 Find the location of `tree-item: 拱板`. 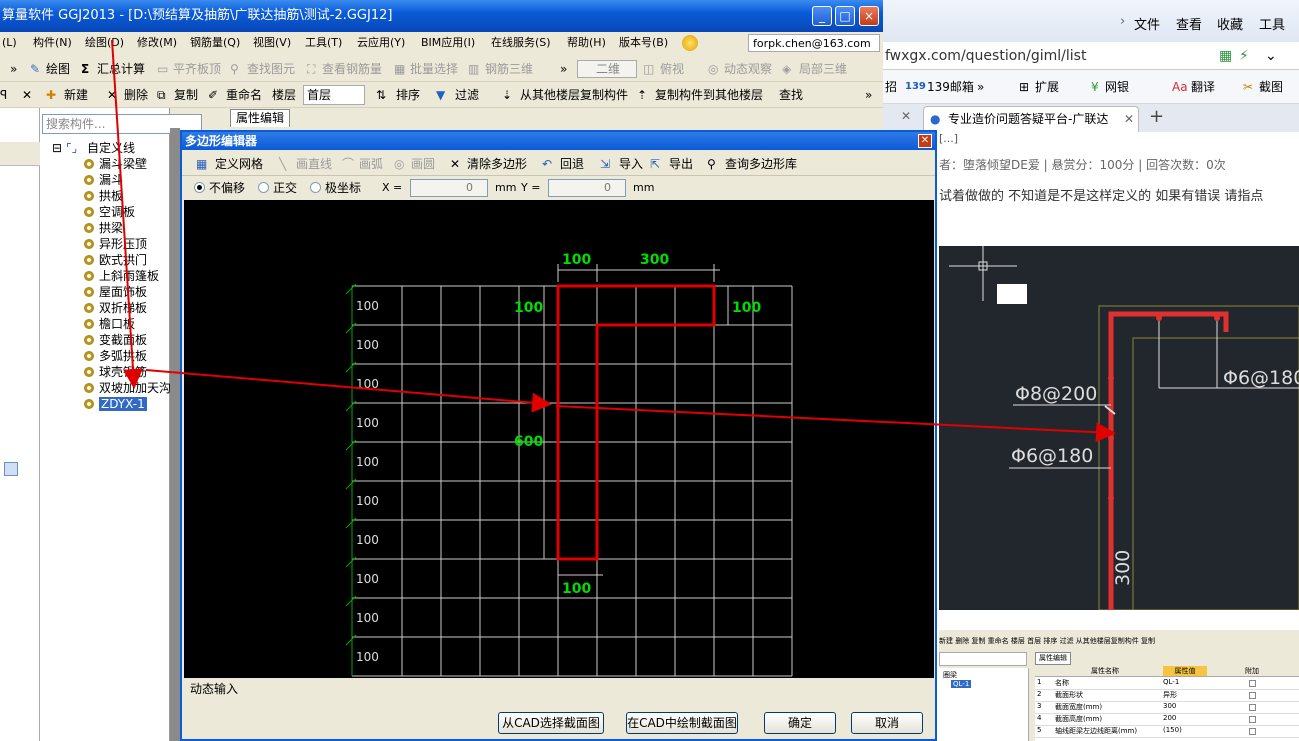

tree-item: 拱板 is located at coordinates (103, 196).